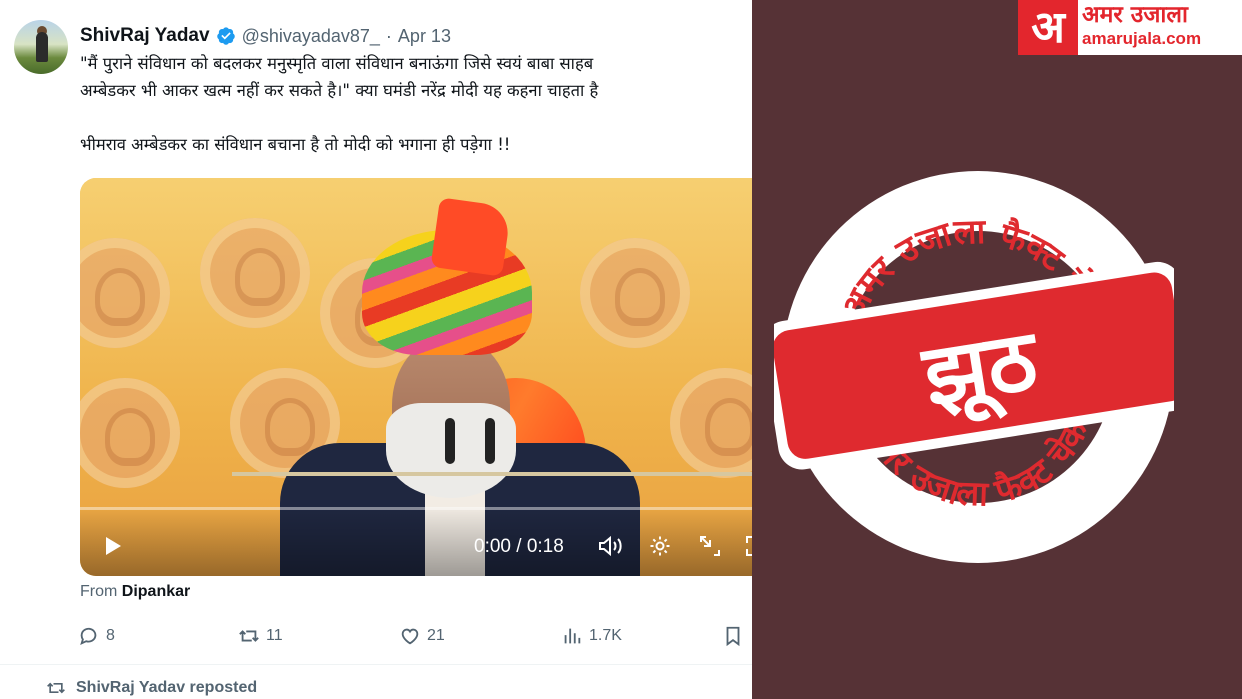 The width and height of the screenshot is (1242, 699). I want to click on repost-context: ShivRaj Yadav reposted, so click(151, 688).